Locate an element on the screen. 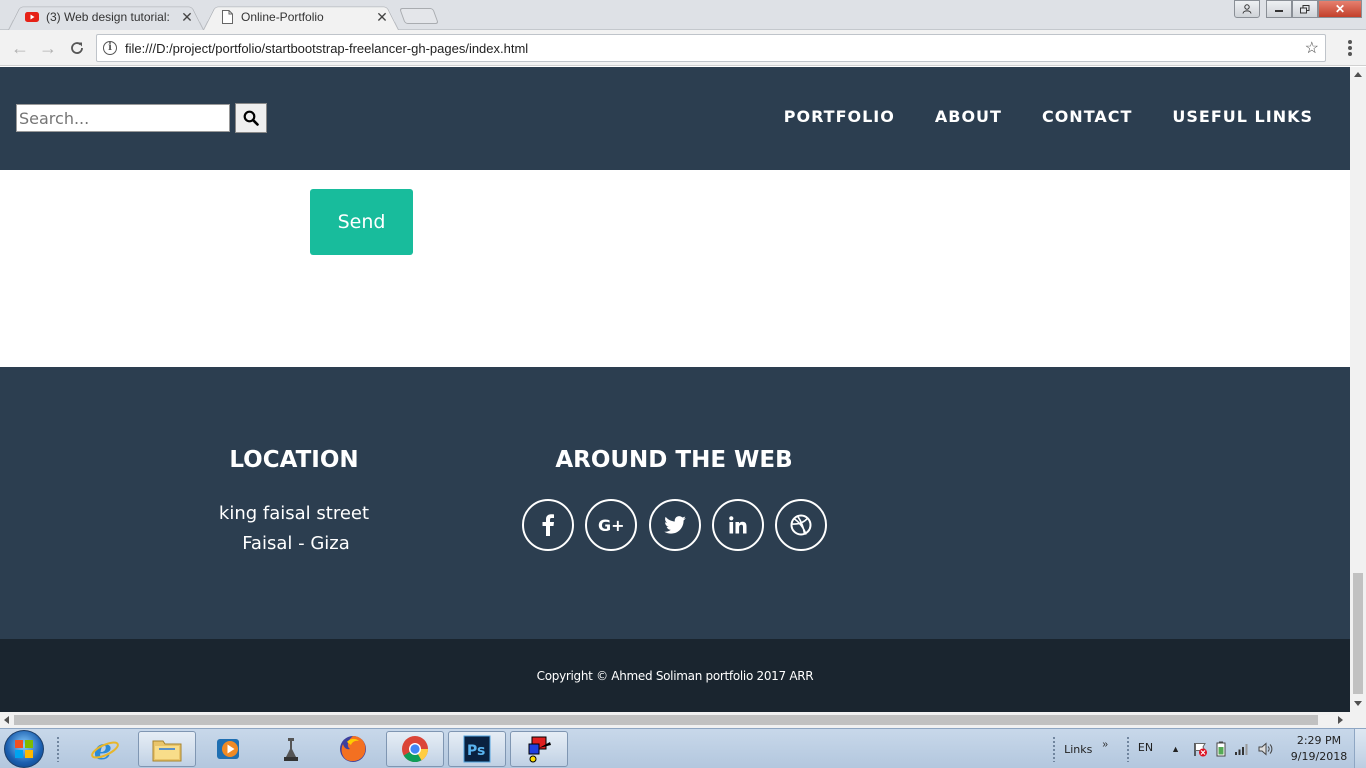 Image resolution: width=1366 pixels, height=768 pixels. scroll-right-arrow-icon is located at coordinates (1340, 720).